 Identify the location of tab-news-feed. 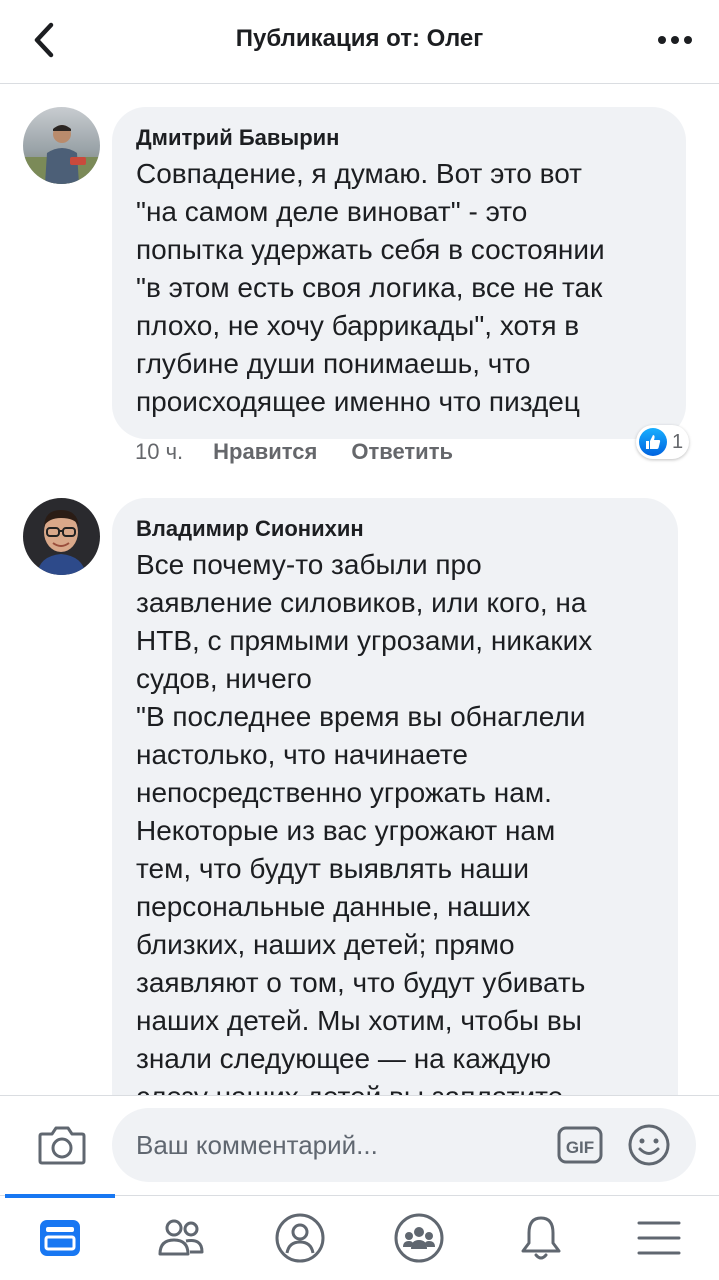
(60, 1238).